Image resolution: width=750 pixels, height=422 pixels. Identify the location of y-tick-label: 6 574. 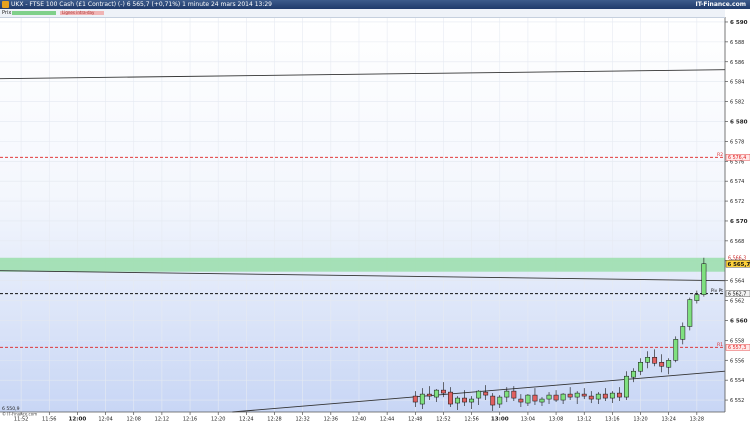
(737, 182).